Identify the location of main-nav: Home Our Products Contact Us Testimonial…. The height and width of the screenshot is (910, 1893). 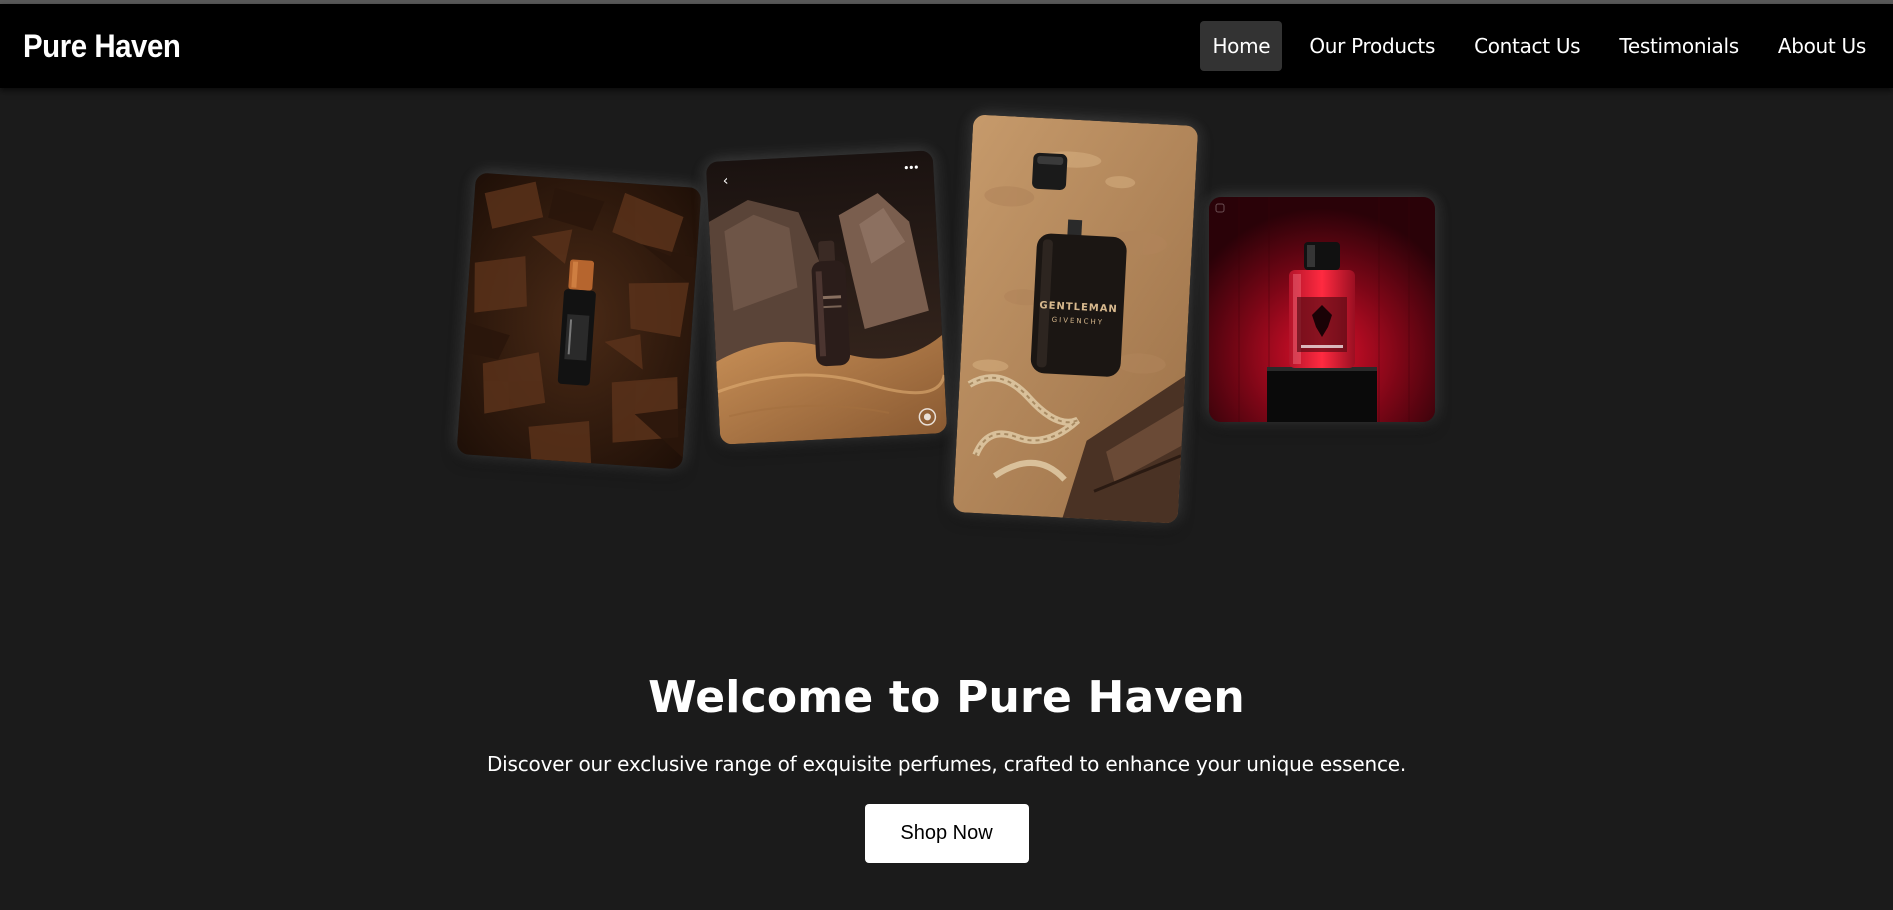
(1531, 46).